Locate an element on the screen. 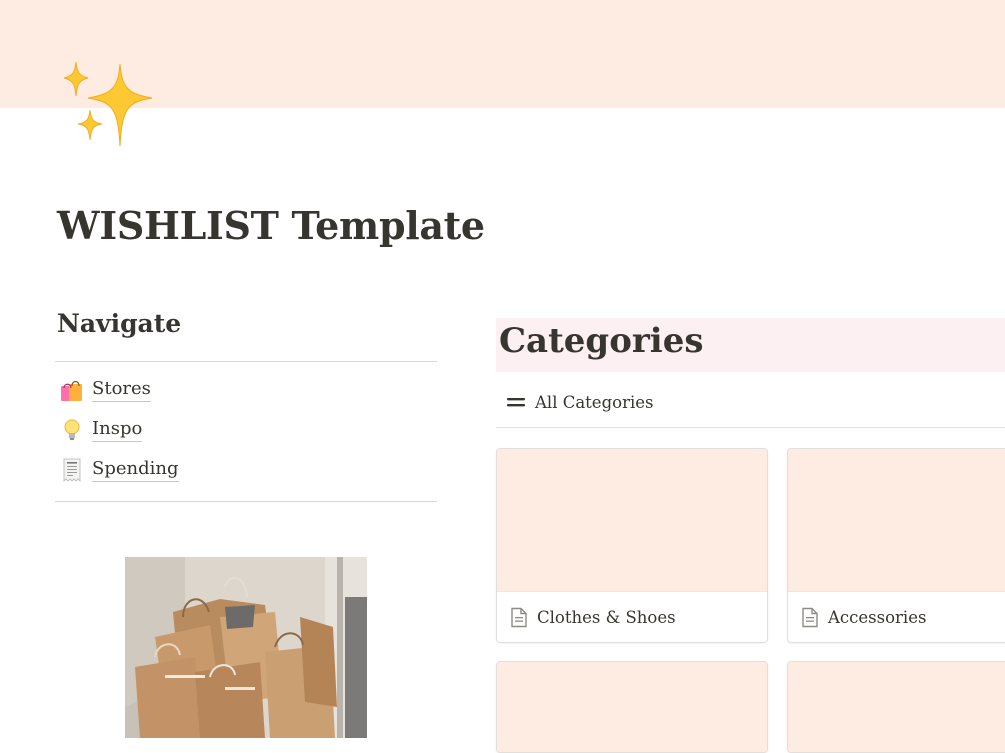 The image size is (1005, 753). nav-link-stores: Stores is located at coordinates (105, 390).